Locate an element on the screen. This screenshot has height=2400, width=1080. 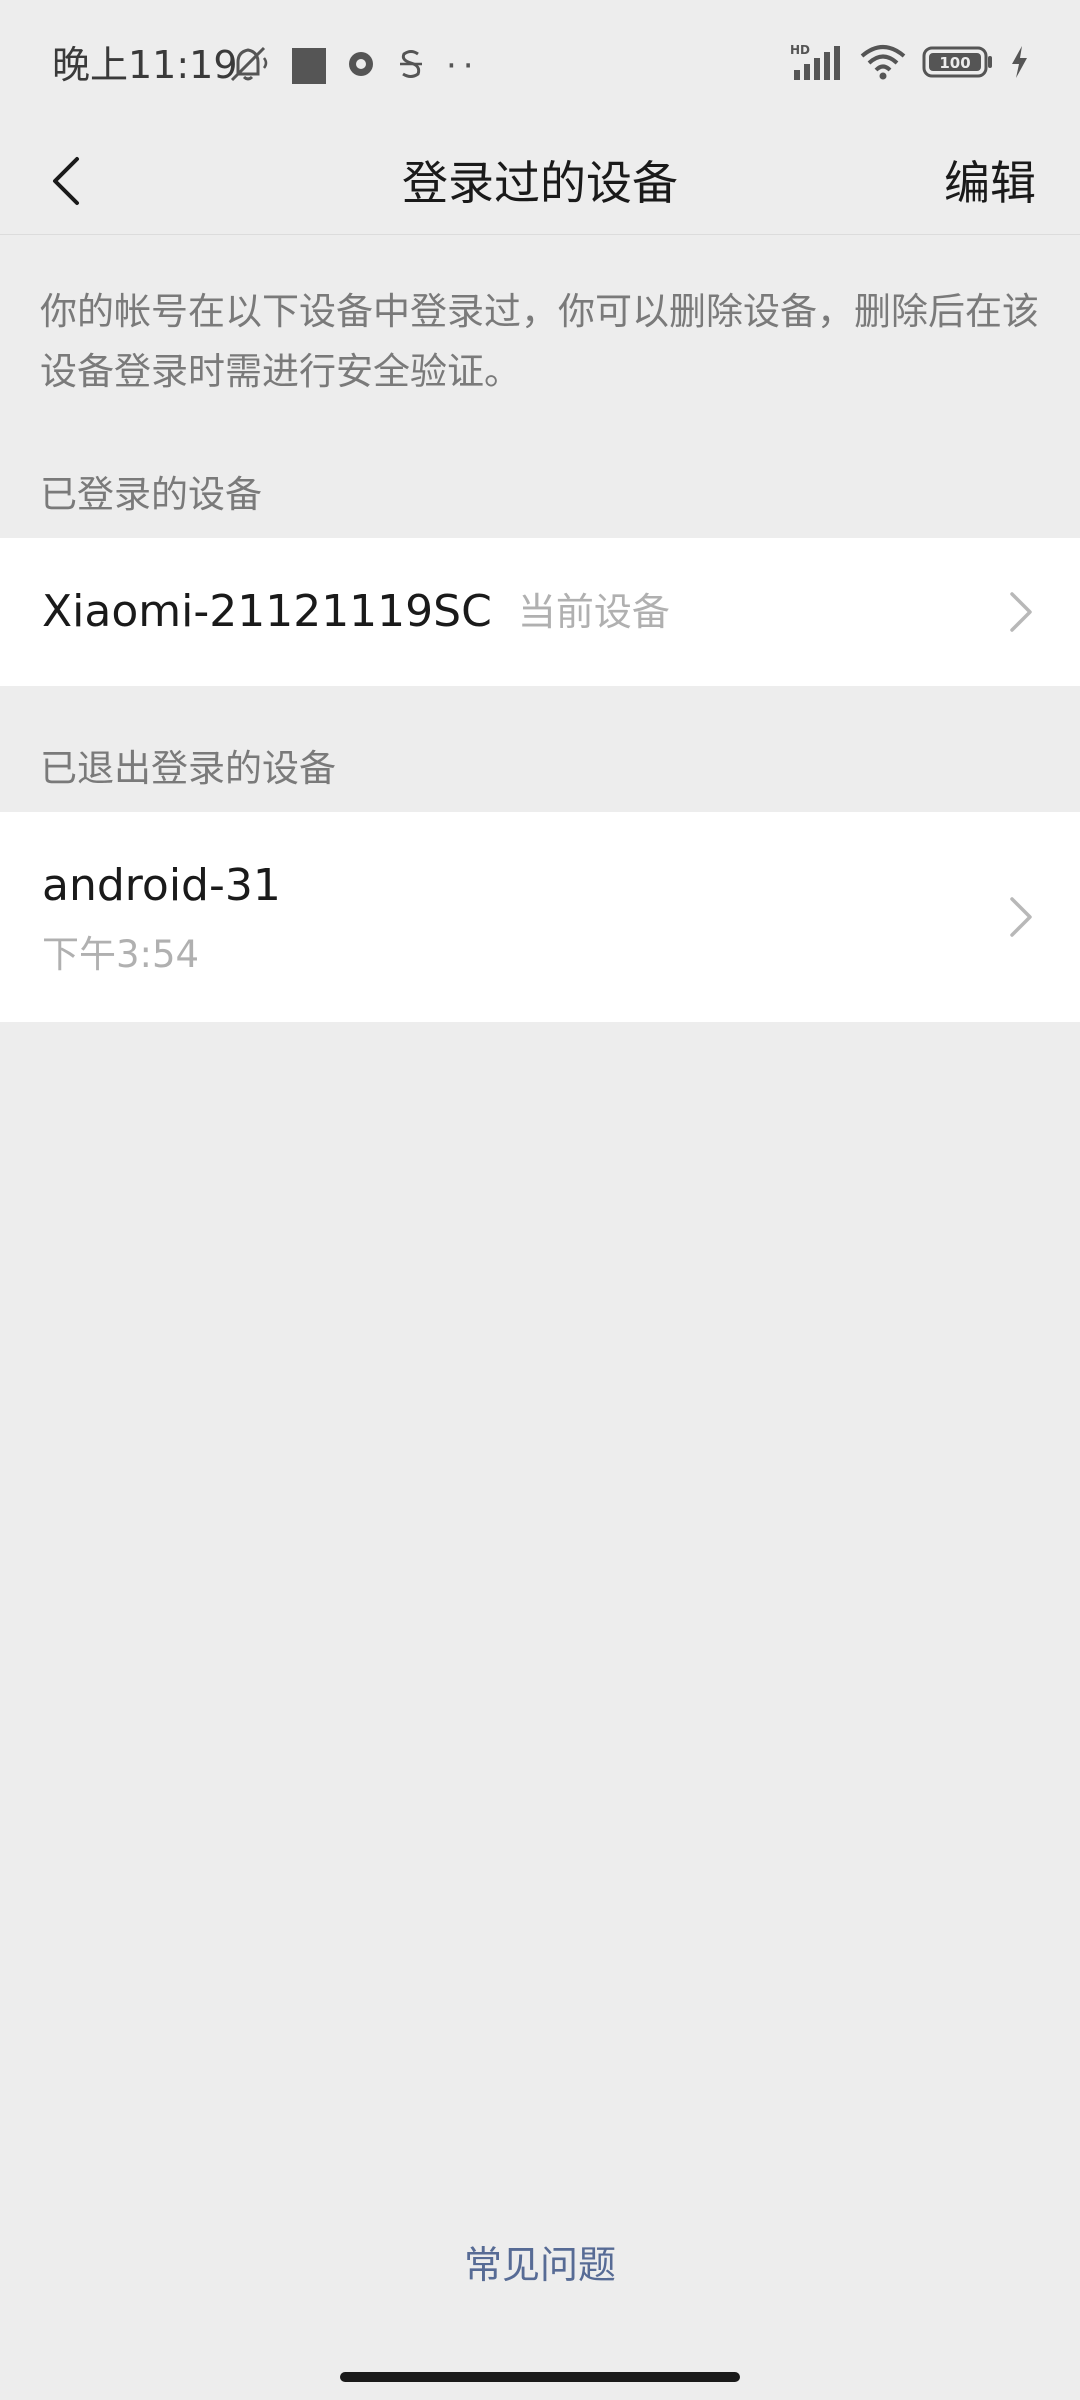
device-row-logged-out: android-31 下午3:54 is located at coordinates (540, 917).